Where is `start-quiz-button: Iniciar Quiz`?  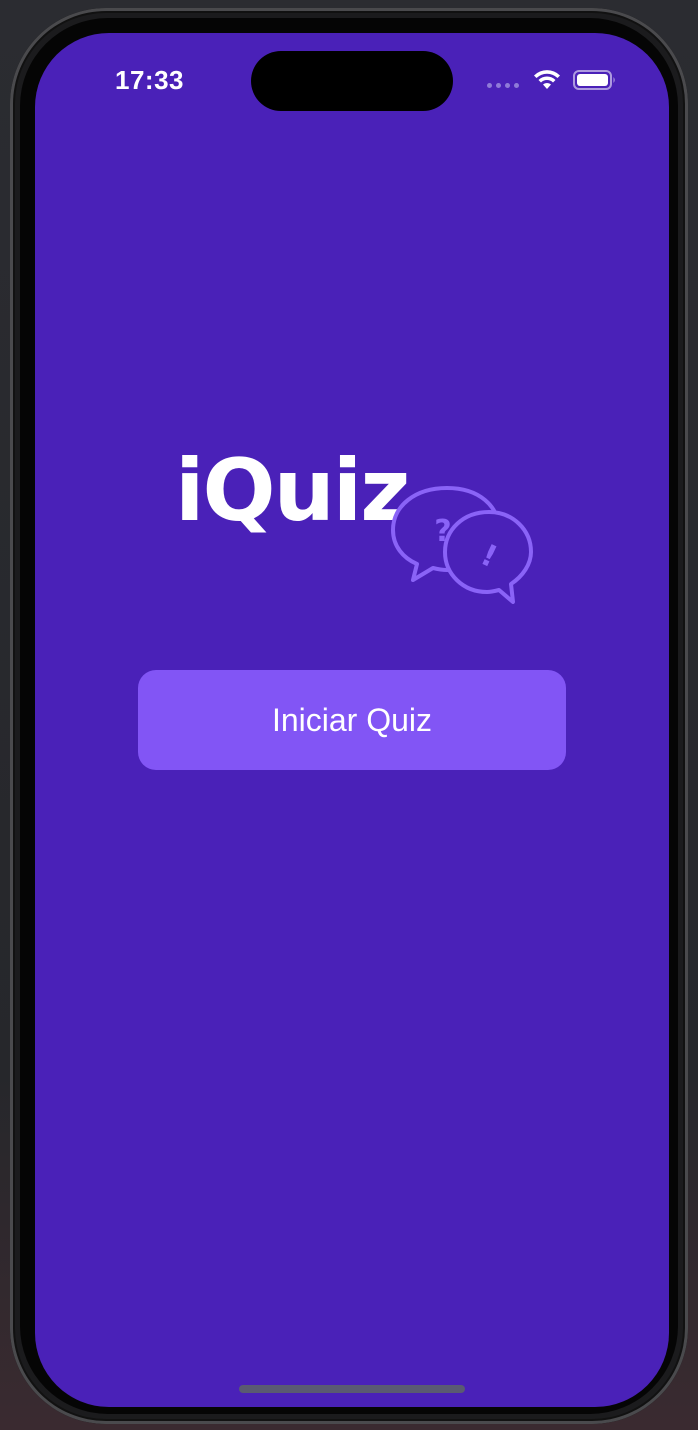 start-quiz-button: Iniciar Quiz is located at coordinates (352, 720).